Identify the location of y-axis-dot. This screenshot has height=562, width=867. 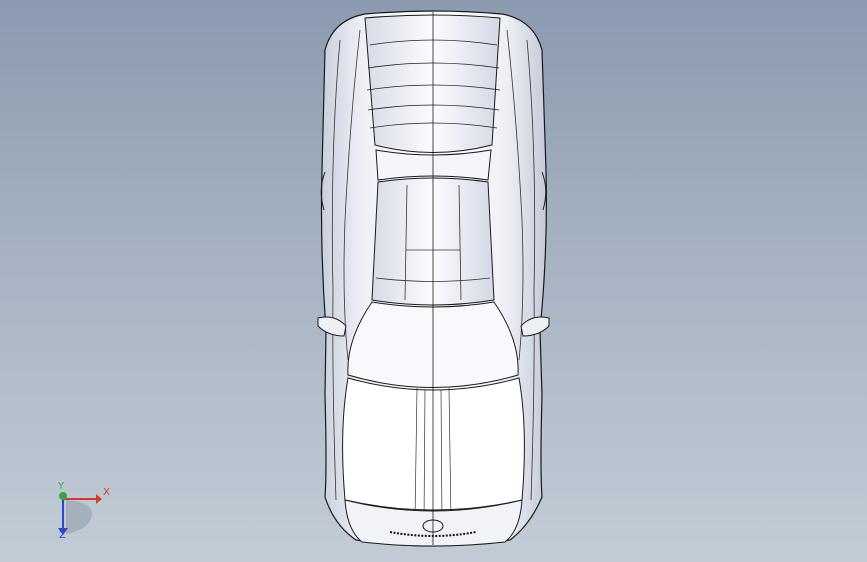
(63, 496).